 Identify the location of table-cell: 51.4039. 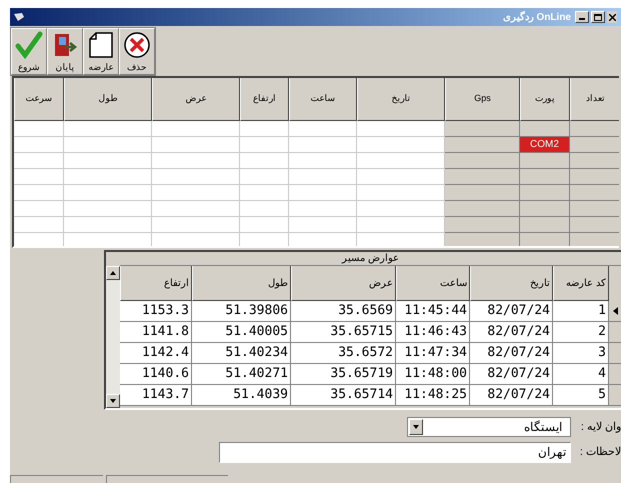
(241, 395).